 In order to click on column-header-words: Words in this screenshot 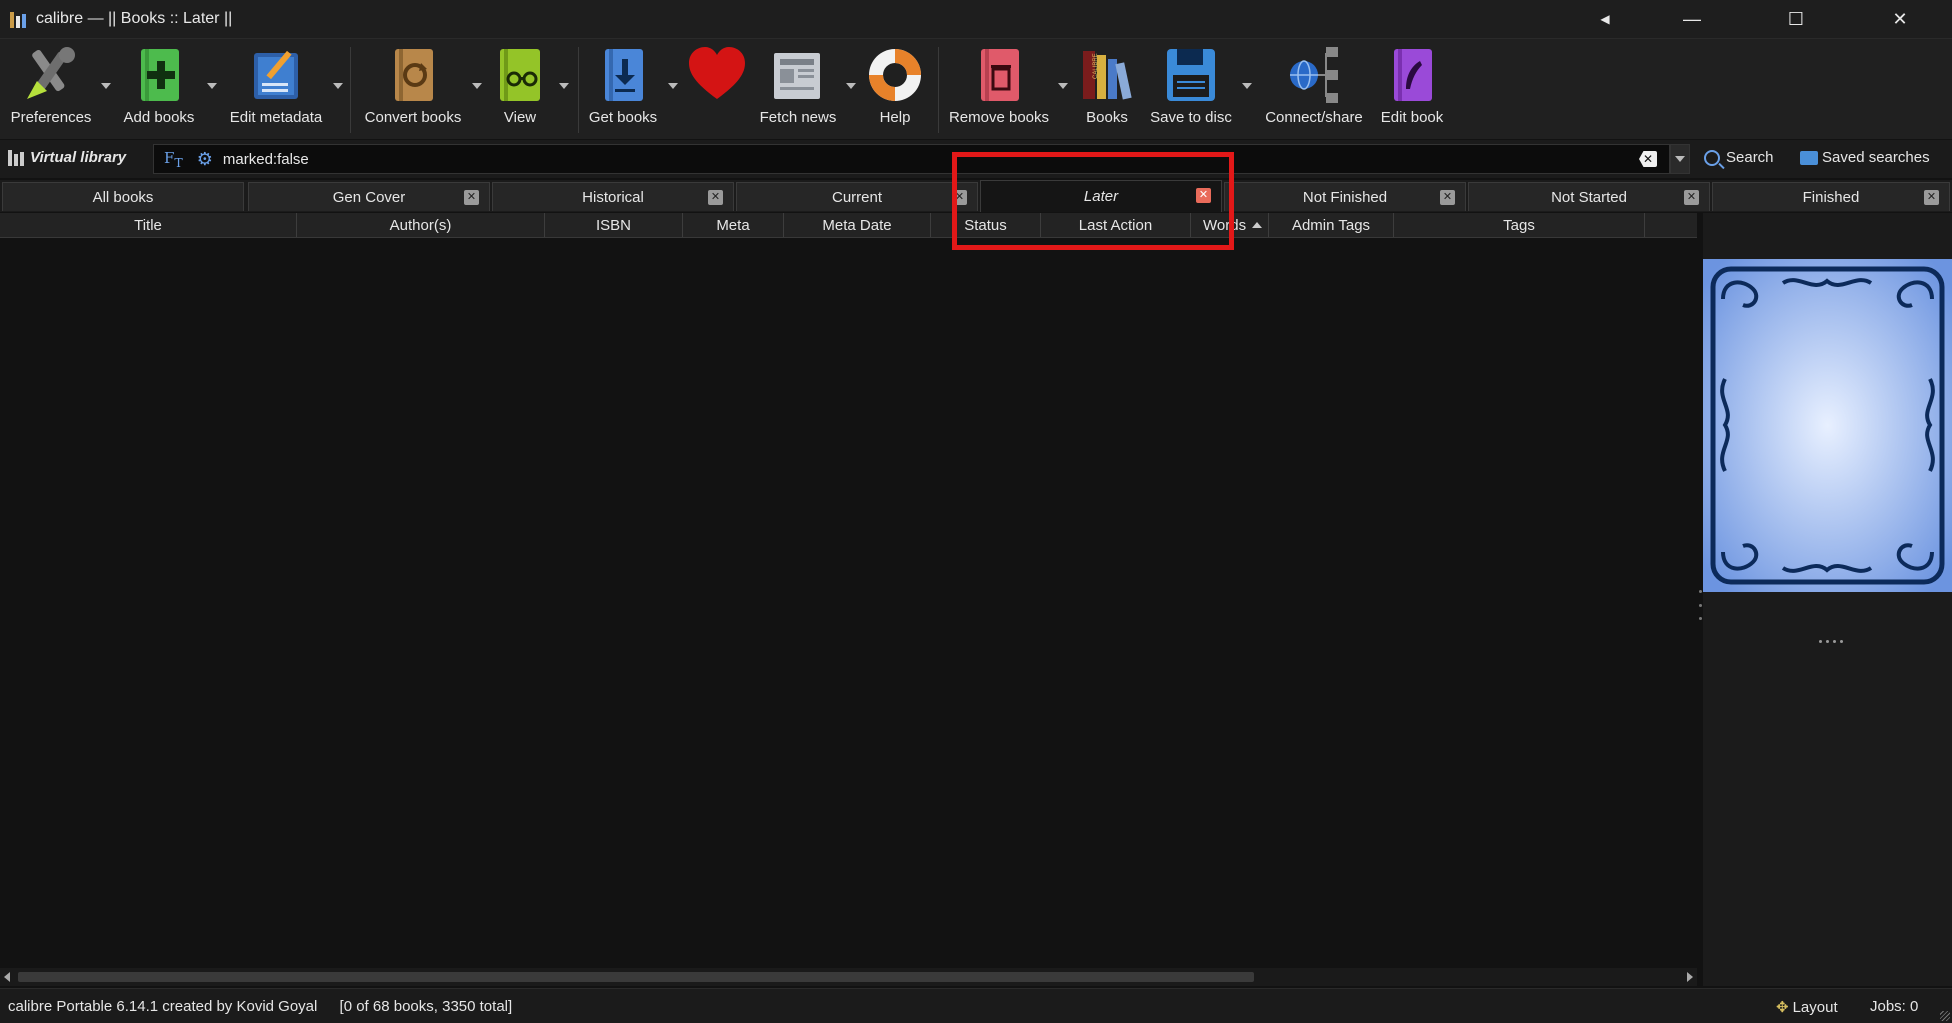, I will do `click(1230, 225)`.